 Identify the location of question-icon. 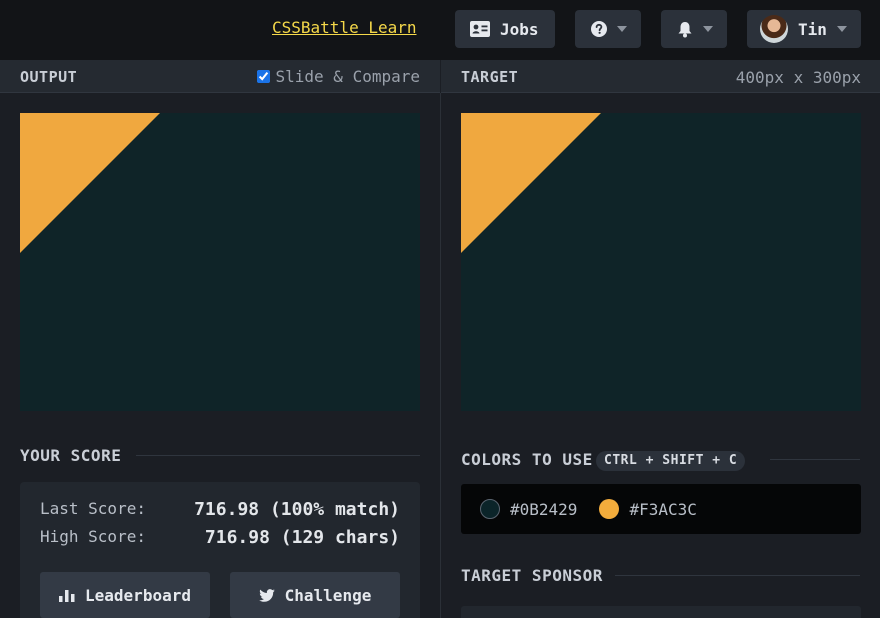
(599, 29).